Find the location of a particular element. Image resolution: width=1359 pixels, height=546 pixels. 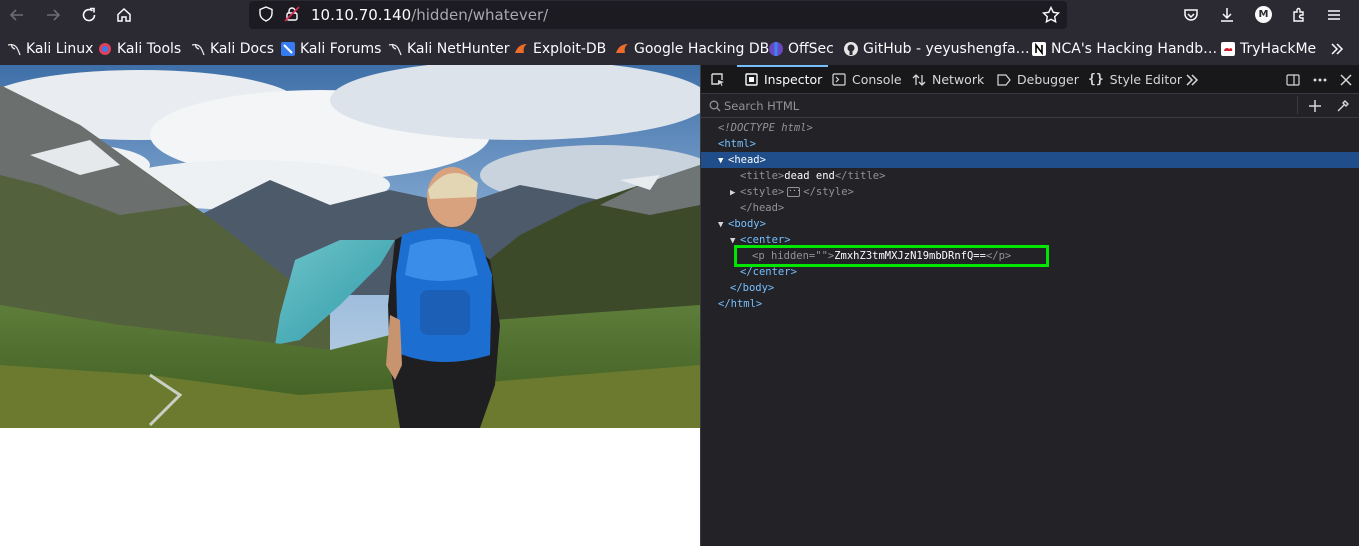

search-icon is located at coordinates (715, 106).